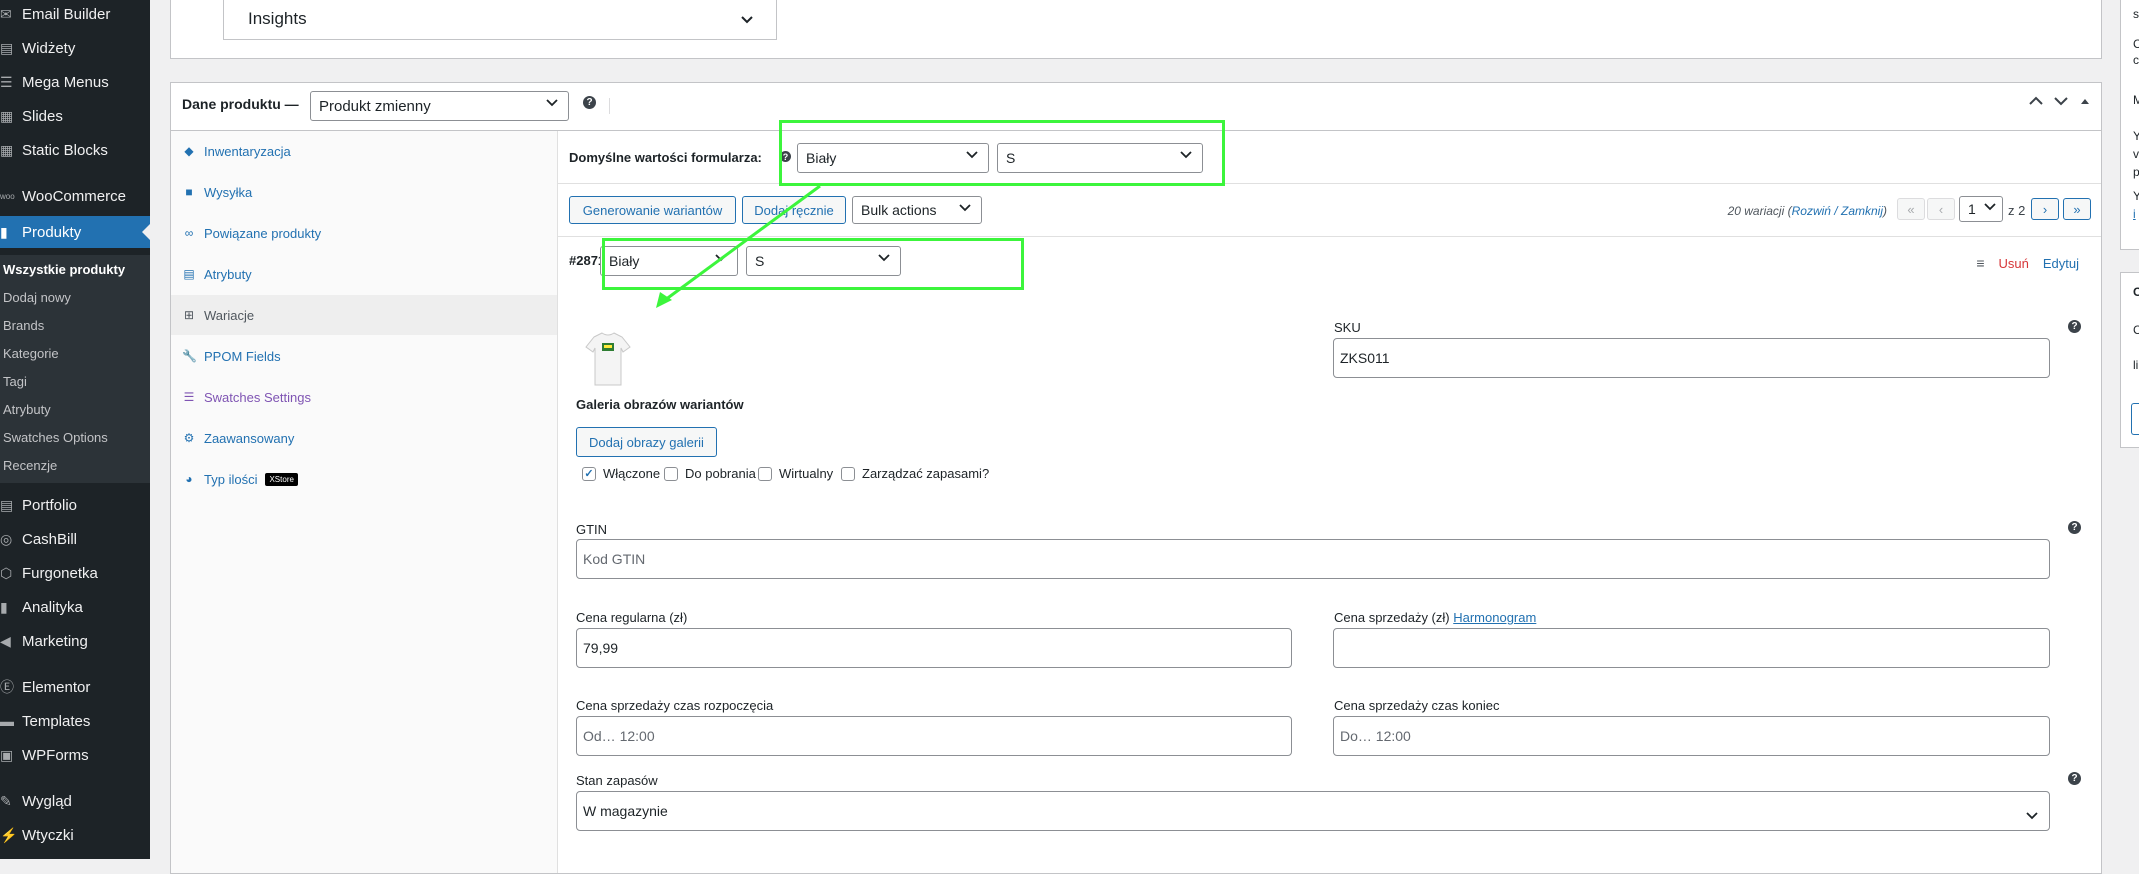 The width and height of the screenshot is (2139, 874). What do you see at coordinates (646, 442) in the screenshot?
I see `add-gallery-images-button: Dodaj obrazy galerii` at bounding box center [646, 442].